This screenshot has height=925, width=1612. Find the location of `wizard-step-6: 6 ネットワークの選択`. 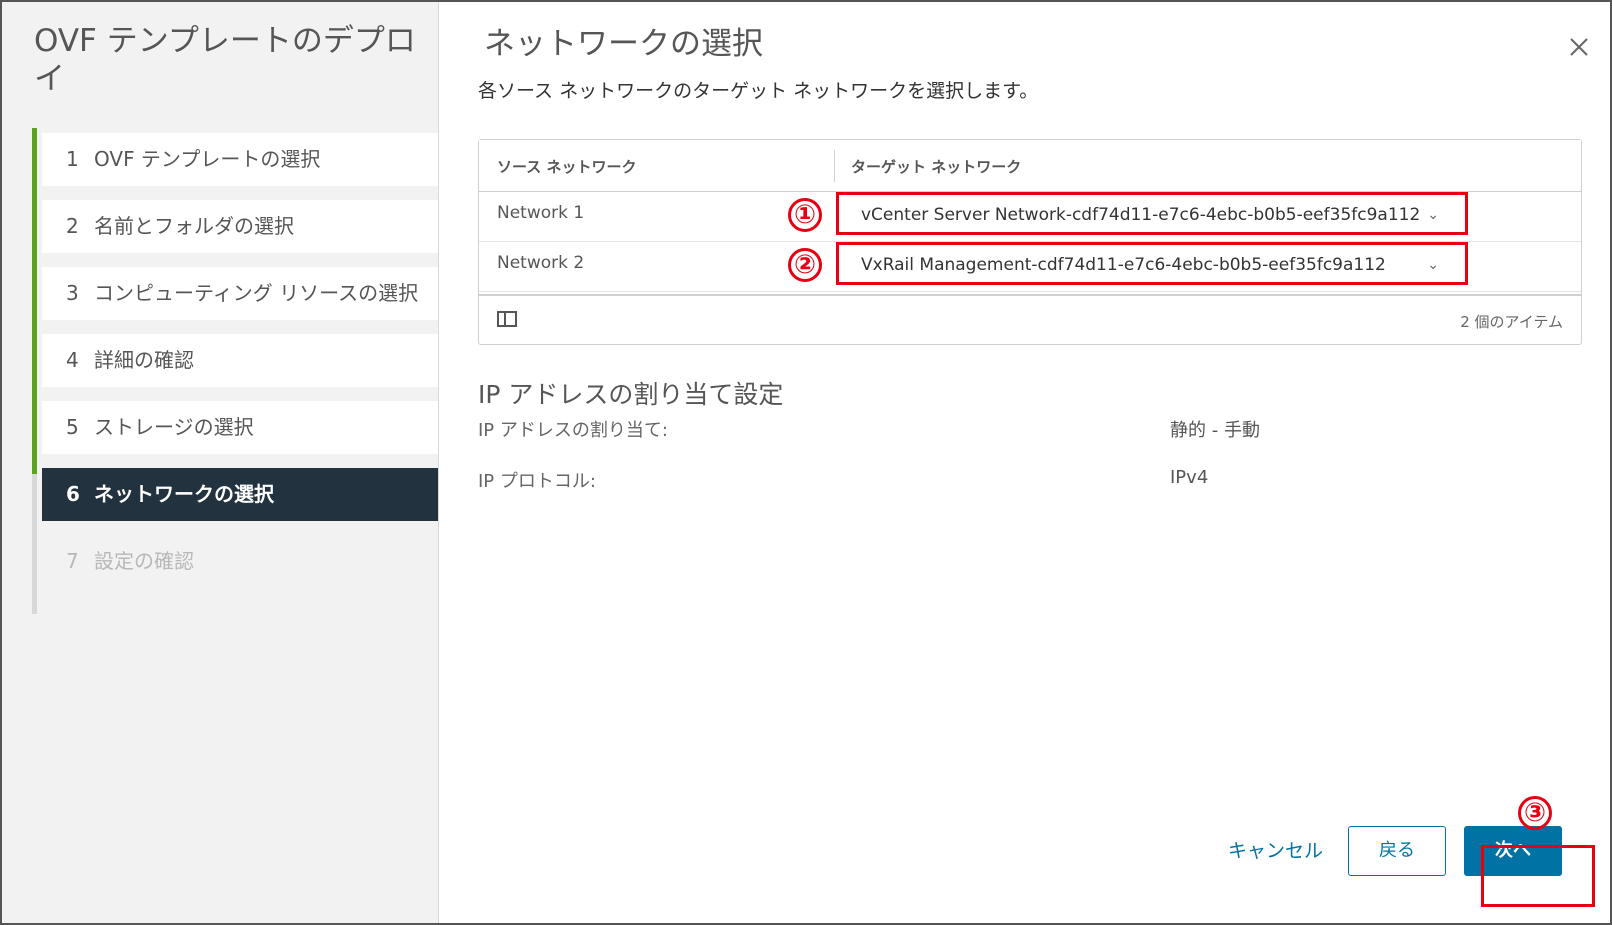

wizard-step-6: 6 ネットワークの選択 is located at coordinates (240, 494).